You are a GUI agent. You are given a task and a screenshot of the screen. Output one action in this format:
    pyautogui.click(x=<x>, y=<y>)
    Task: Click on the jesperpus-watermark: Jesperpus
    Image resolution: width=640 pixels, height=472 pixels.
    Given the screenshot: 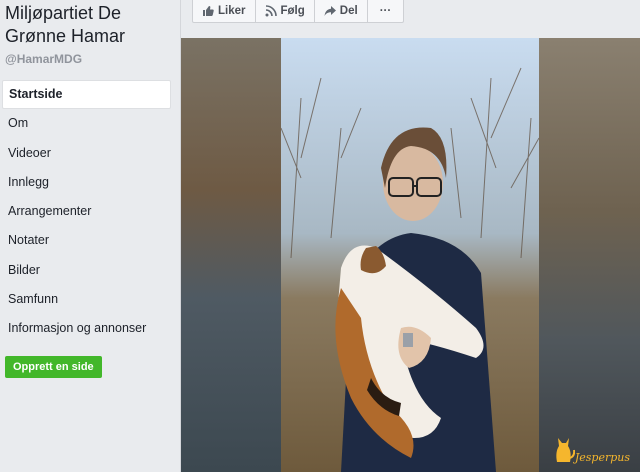 What is the action you would take?
    pyautogui.click(x=591, y=449)
    